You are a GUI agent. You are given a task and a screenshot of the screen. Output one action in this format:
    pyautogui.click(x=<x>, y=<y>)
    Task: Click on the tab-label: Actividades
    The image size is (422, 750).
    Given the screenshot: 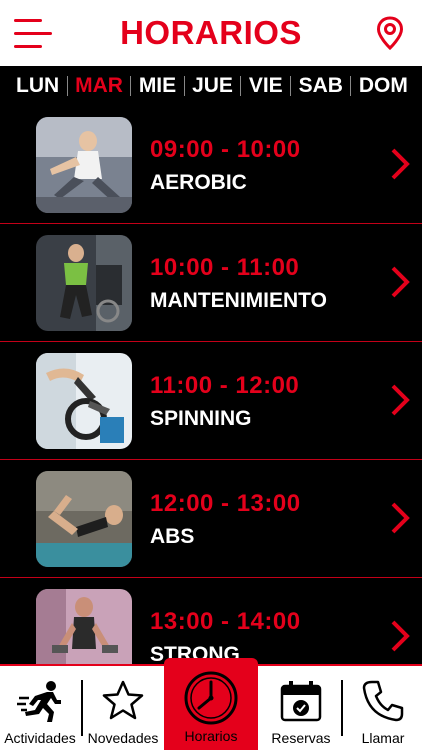 What is the action you would take?
    pyautogui.click(x=40, y=738)
    